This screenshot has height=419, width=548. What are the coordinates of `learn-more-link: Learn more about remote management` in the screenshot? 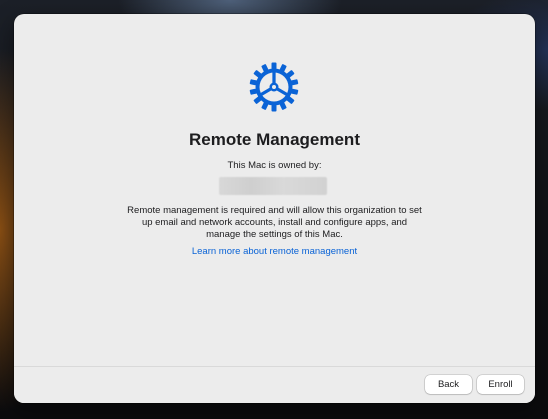 It's located at (274, 251).